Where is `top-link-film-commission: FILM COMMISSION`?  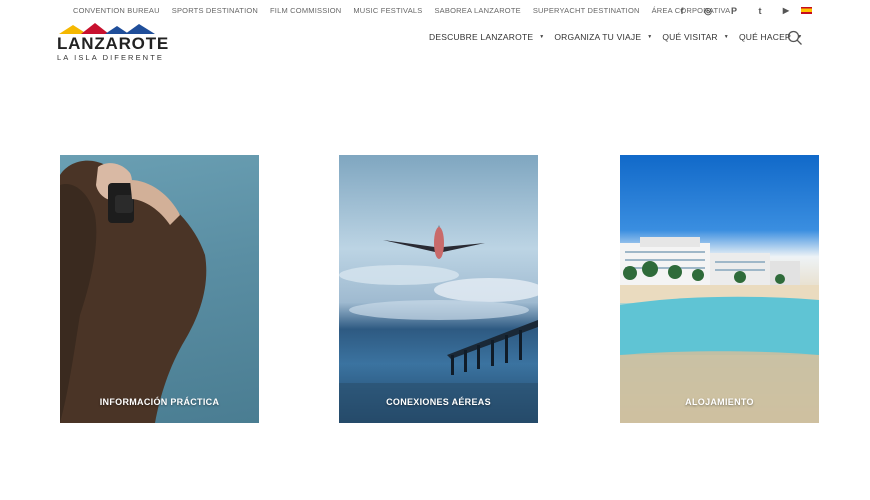 top-link-film-commission: FILM COMMISSION is located at coordinates (305, 10).